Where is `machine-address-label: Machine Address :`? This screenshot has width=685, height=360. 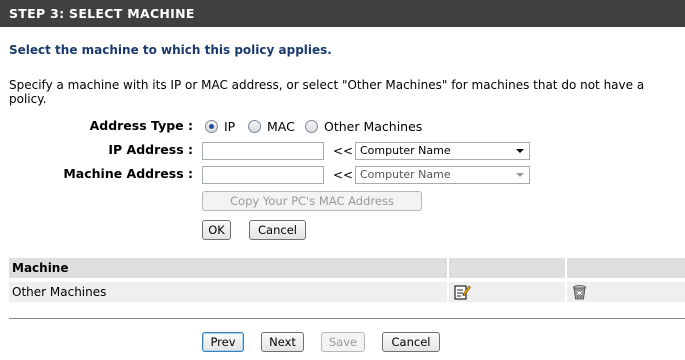
machine-address-label: Machine Address : is located at coordinates (128, 173).